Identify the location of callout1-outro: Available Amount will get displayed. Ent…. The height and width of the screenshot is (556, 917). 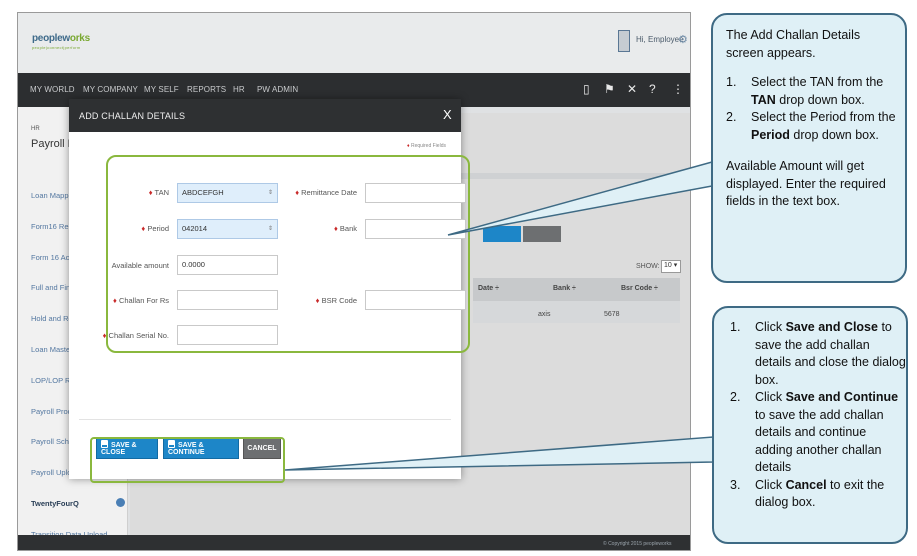
(806, 183).